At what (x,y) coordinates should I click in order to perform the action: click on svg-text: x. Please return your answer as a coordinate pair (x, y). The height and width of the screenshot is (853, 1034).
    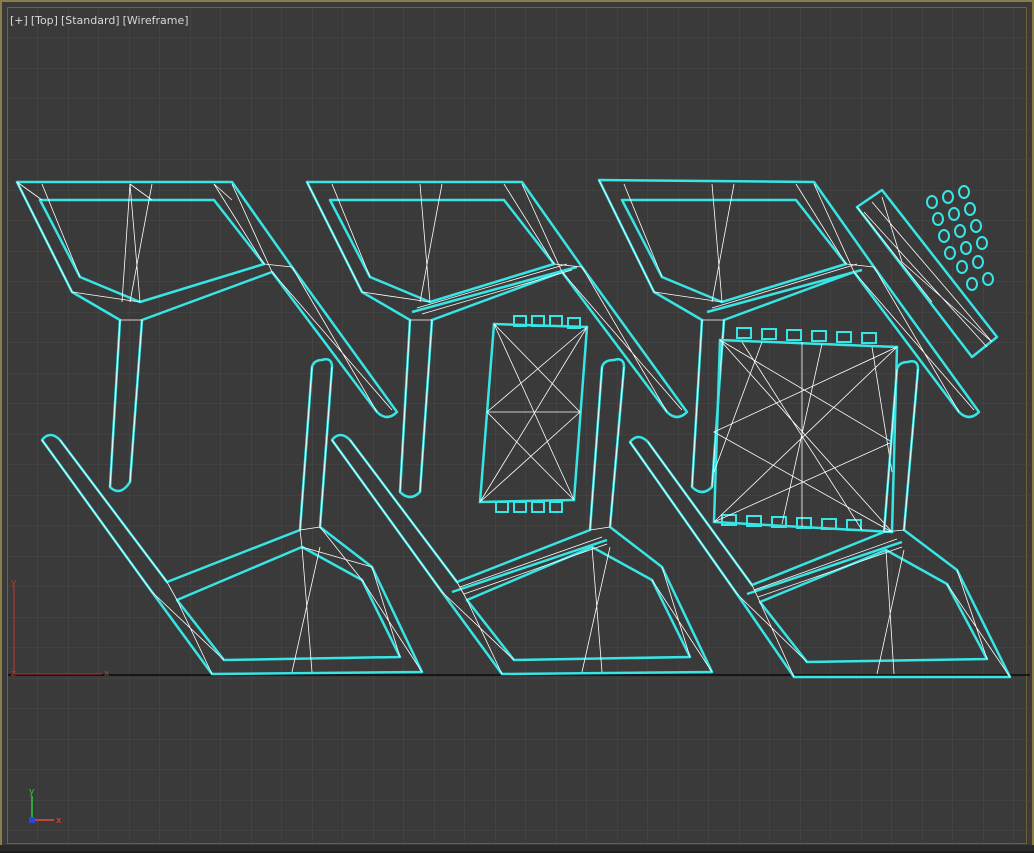
    Looking at the image, I should click on (59, 821).